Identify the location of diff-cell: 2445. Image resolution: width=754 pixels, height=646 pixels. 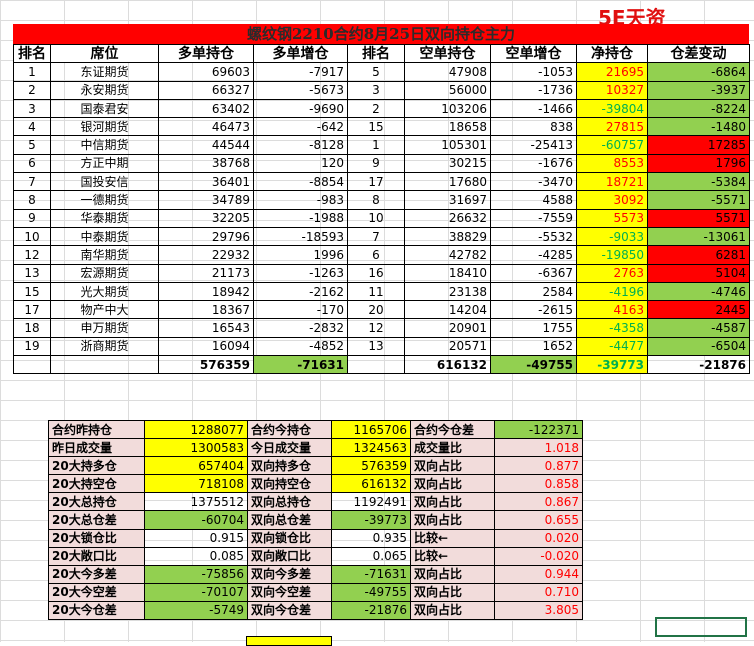
(698, 310).